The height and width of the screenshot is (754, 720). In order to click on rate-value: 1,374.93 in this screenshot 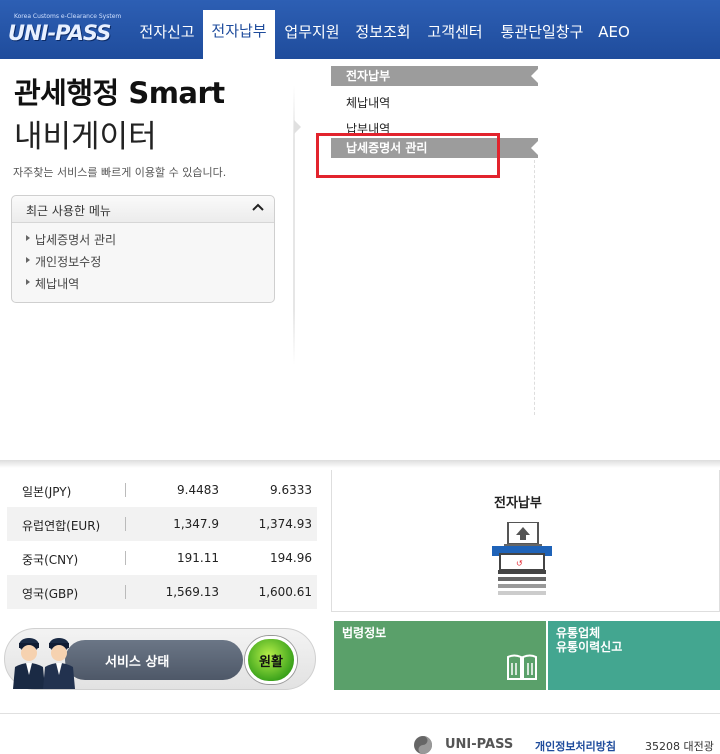, I will do `click(285, 524)`.